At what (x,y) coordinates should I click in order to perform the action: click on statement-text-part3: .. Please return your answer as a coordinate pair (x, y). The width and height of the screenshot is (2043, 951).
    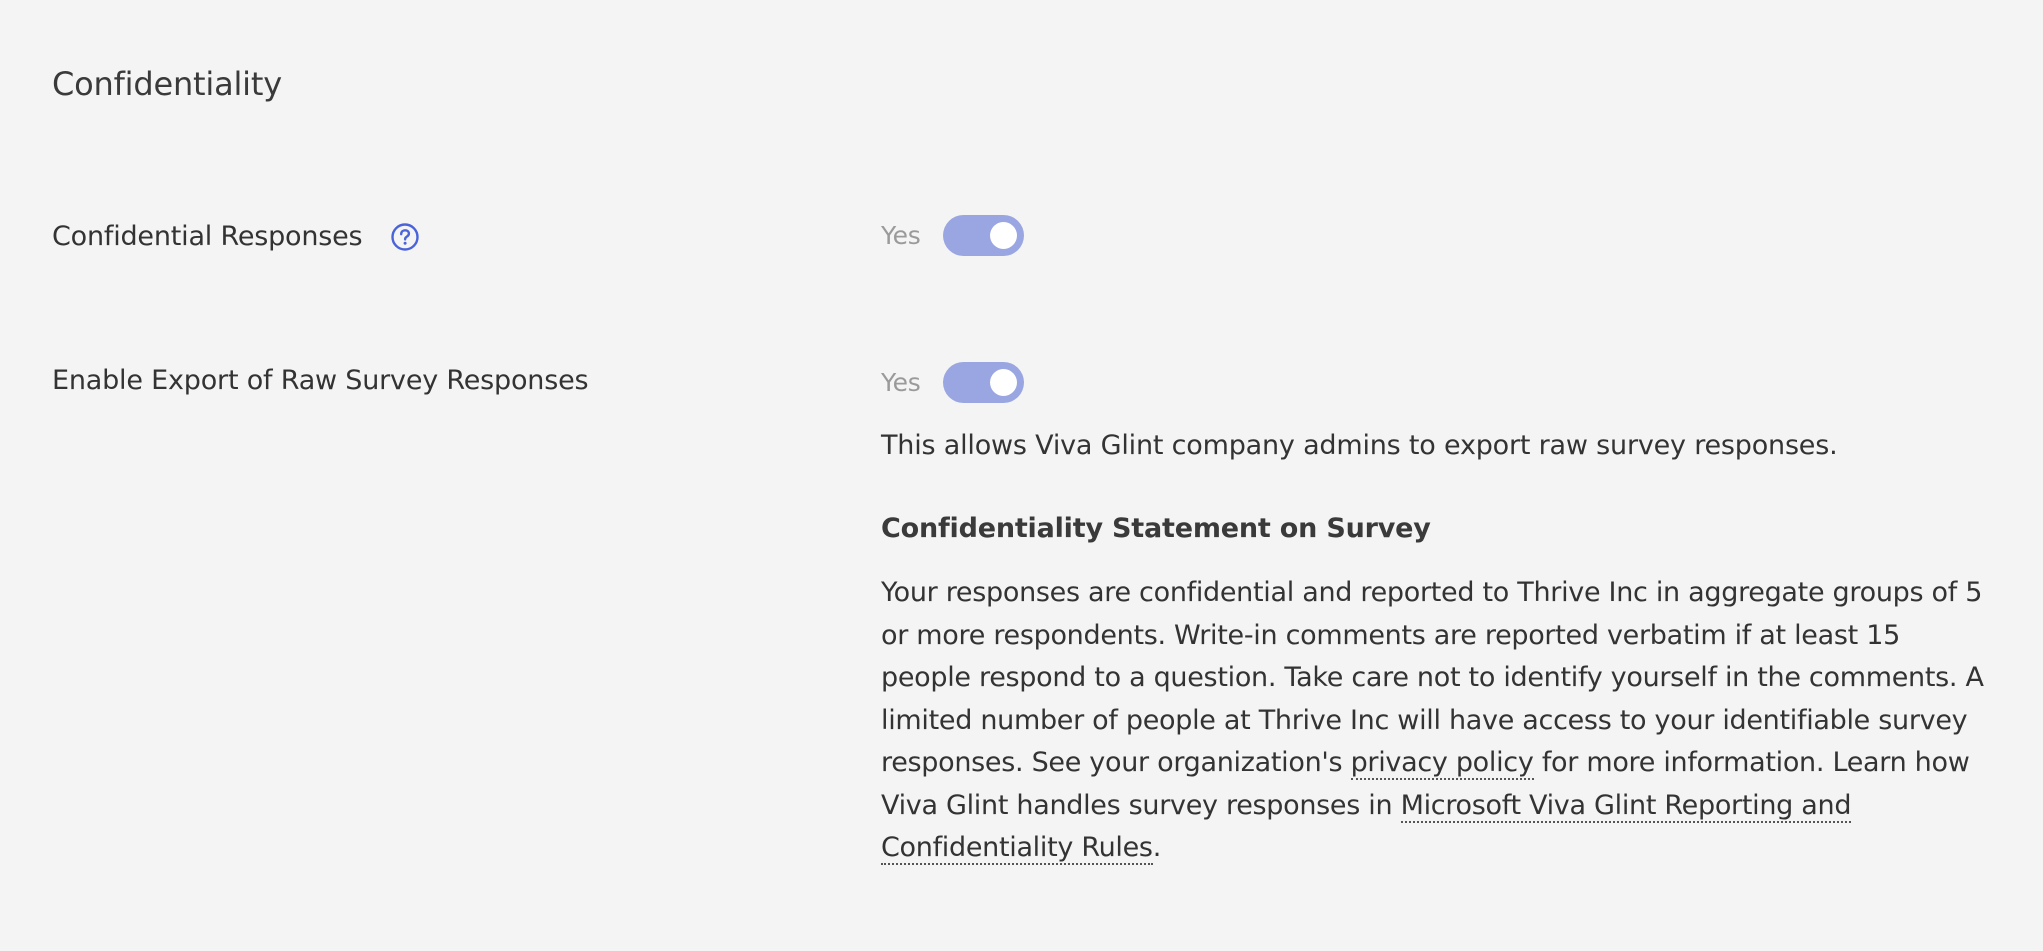
    Looking at the image, I should click on (1157, 847).